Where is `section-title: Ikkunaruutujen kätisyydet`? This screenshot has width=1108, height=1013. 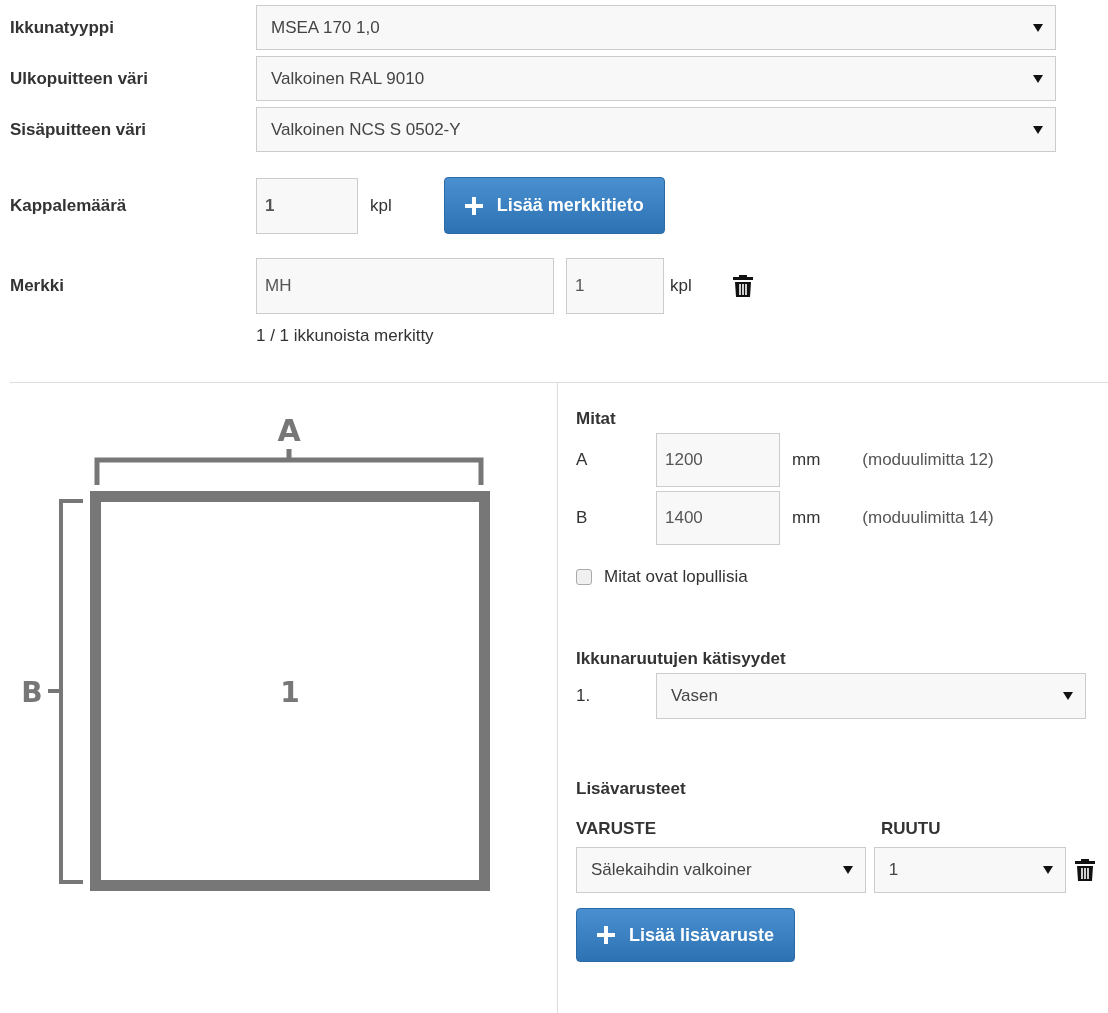
section-title: Ikkunaruutujen kätisyydet is located at coordinates (681, 659).